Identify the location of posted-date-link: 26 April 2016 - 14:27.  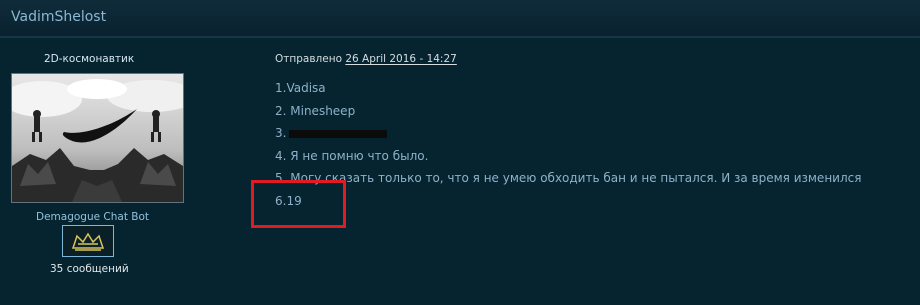
(400, 59).